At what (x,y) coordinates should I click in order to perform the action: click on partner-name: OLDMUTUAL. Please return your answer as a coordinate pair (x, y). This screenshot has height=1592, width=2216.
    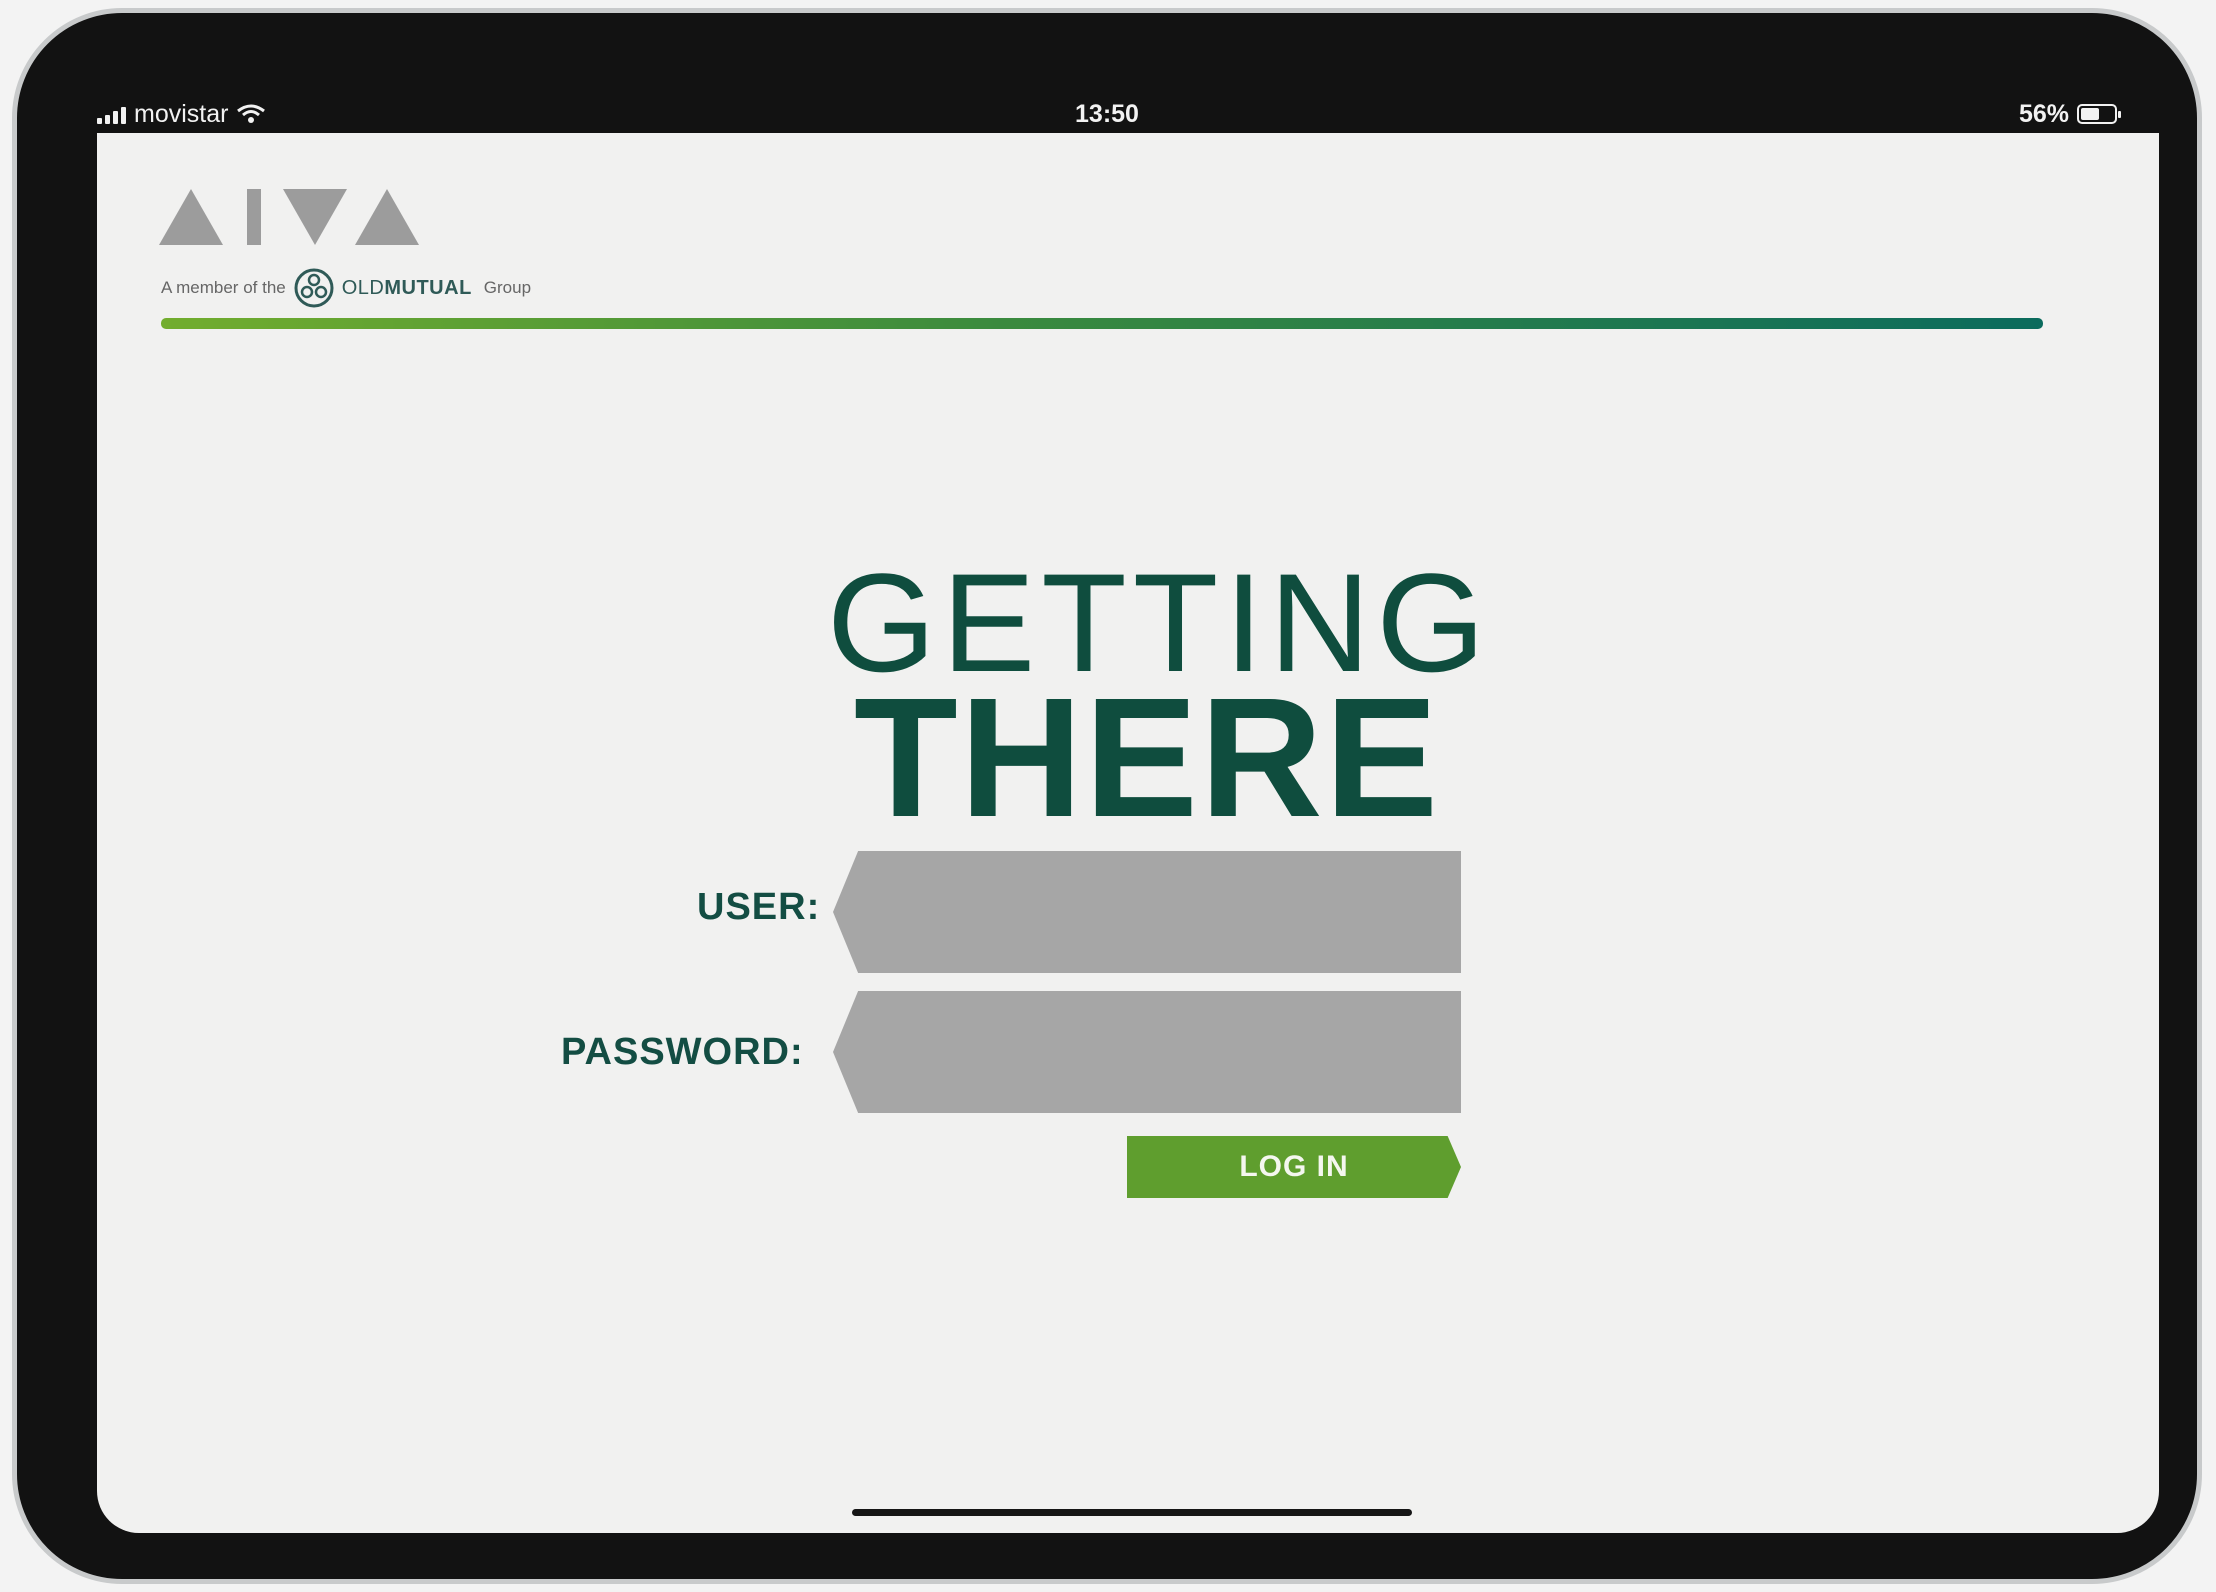
    Looking at the image, I should click on (406, 287).